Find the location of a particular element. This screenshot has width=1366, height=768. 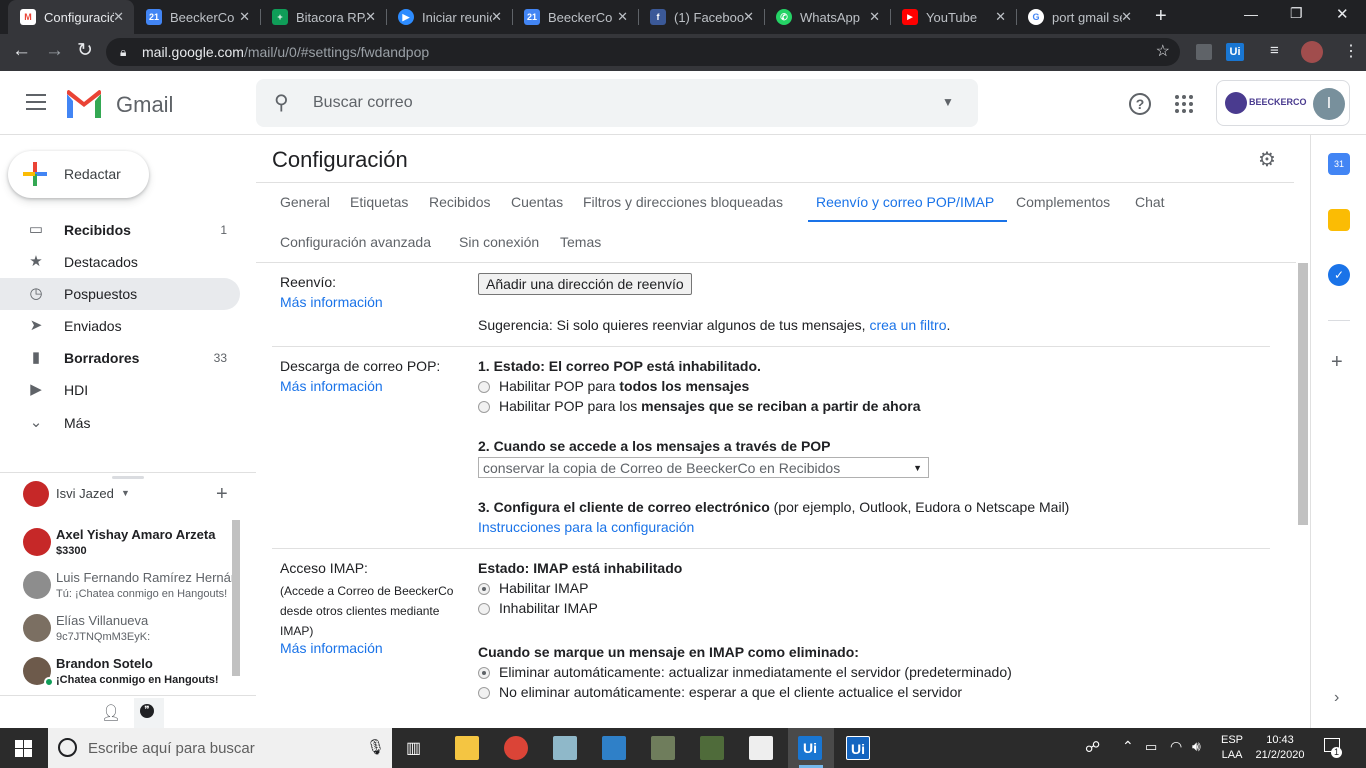

task-view-icon: ▥ is located at coordinates (413, 748).